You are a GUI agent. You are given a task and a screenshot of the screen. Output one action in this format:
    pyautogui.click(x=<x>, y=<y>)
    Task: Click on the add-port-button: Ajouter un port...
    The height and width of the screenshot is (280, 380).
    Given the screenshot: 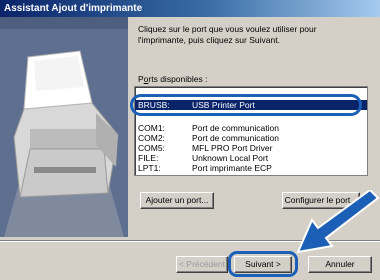 What is the action you would take?
    pyautogui.click(x=177, y=200)
    